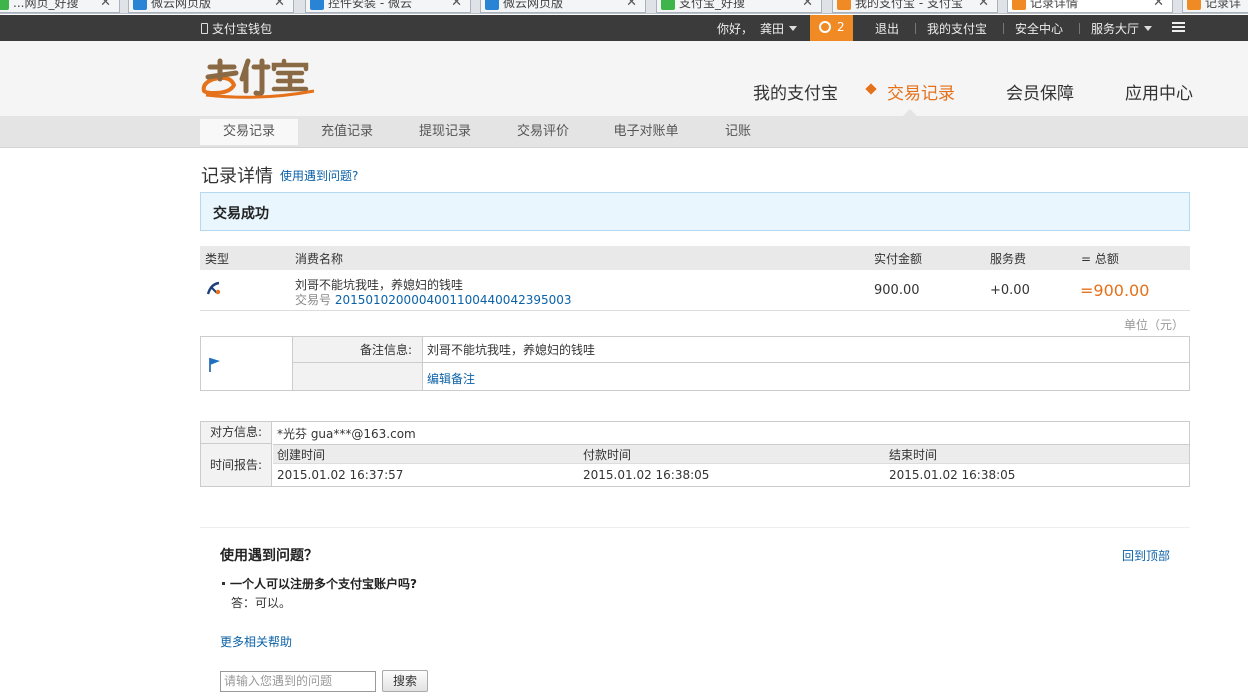 The height and width of the screenshot is (700, 1248). Describe the element at coordinates (1178, 28) in the screenshot. I see `menu-icon` at that location.